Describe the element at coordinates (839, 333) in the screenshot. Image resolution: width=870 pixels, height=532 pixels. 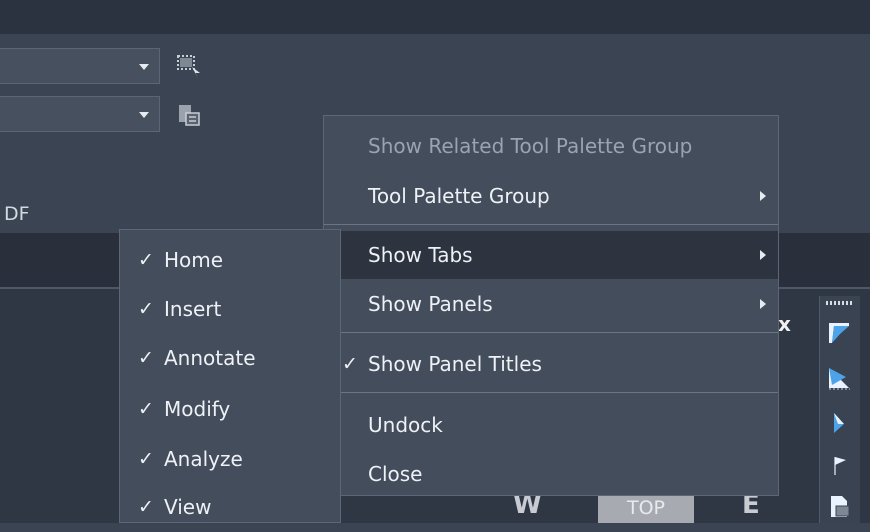
I see `view-front-icon` at that location.